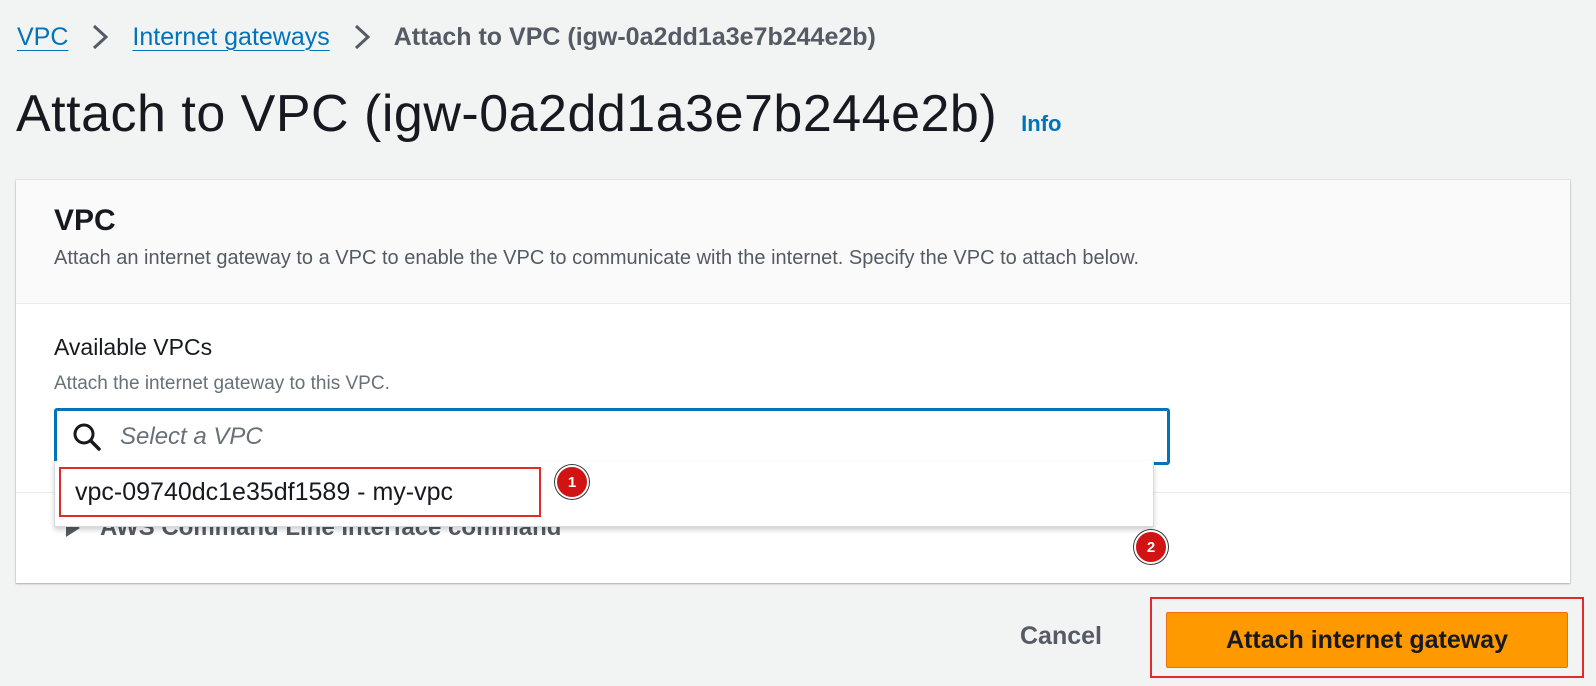  Describe the element at coordinates (191, 436) in the screenshot. I see `vpc-select-placeholder: Select a VPC` at that location.